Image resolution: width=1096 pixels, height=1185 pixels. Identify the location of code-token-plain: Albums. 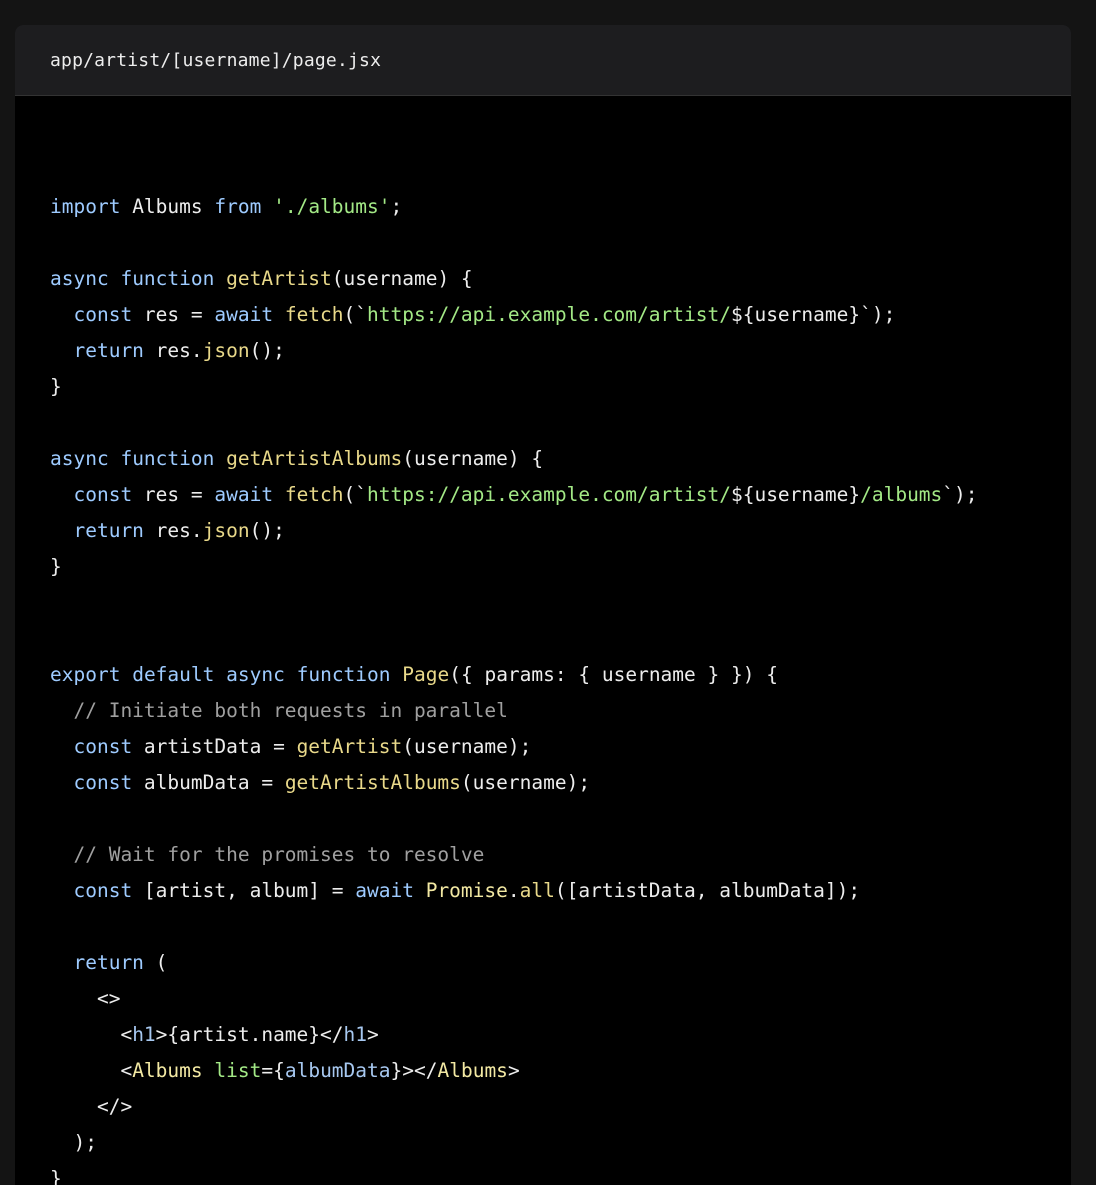
(167, 206).